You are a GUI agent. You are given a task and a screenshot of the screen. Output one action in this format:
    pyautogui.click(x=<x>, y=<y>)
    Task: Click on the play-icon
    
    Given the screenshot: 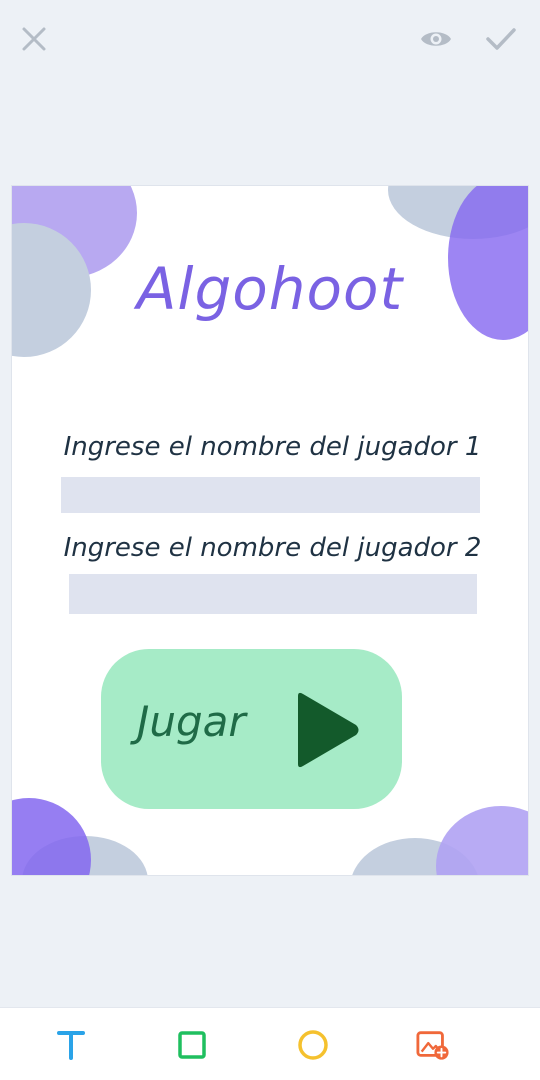 What is the action you would take?
    pyautogui.click(x=328, y=730)
    